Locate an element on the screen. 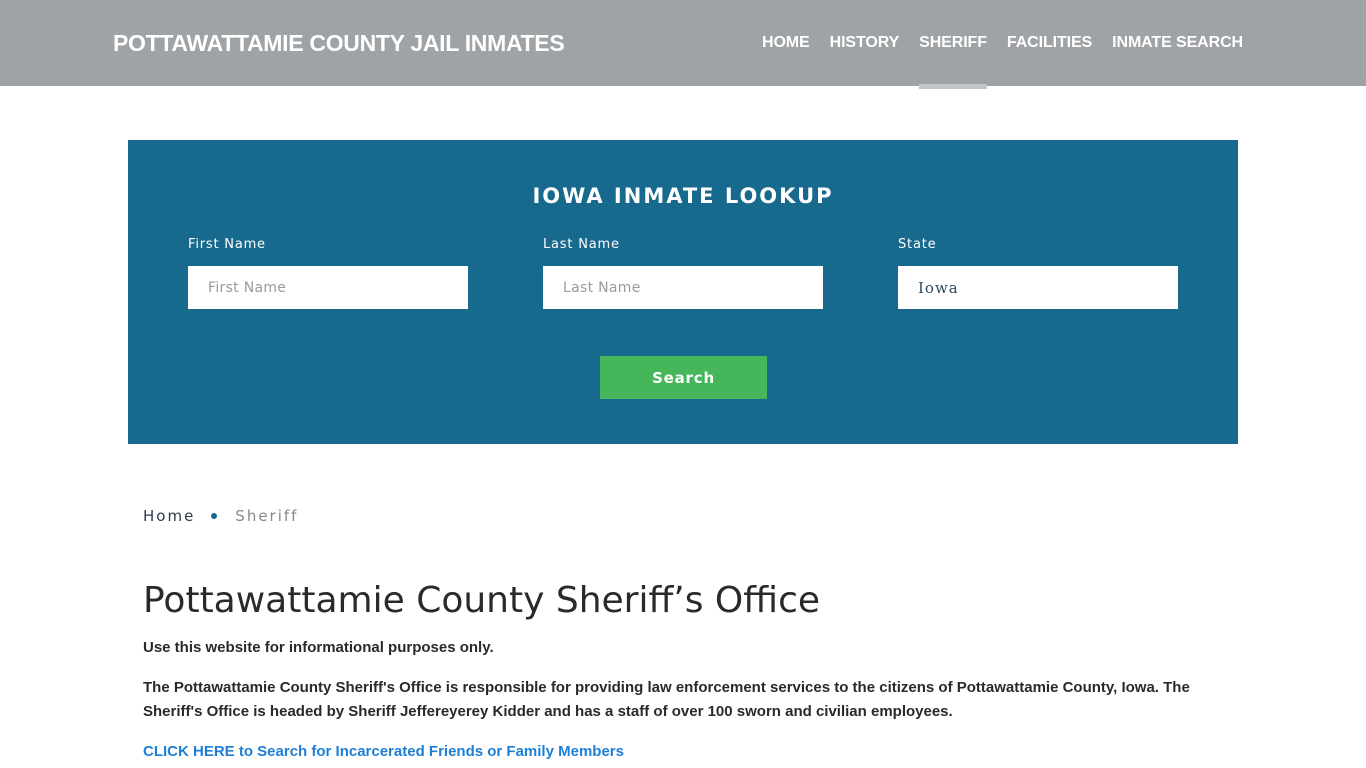 This screenshot has height=768, width=1366. nav-inmate-search: INMATE SEARCH is located at coordinates (1177, 43).